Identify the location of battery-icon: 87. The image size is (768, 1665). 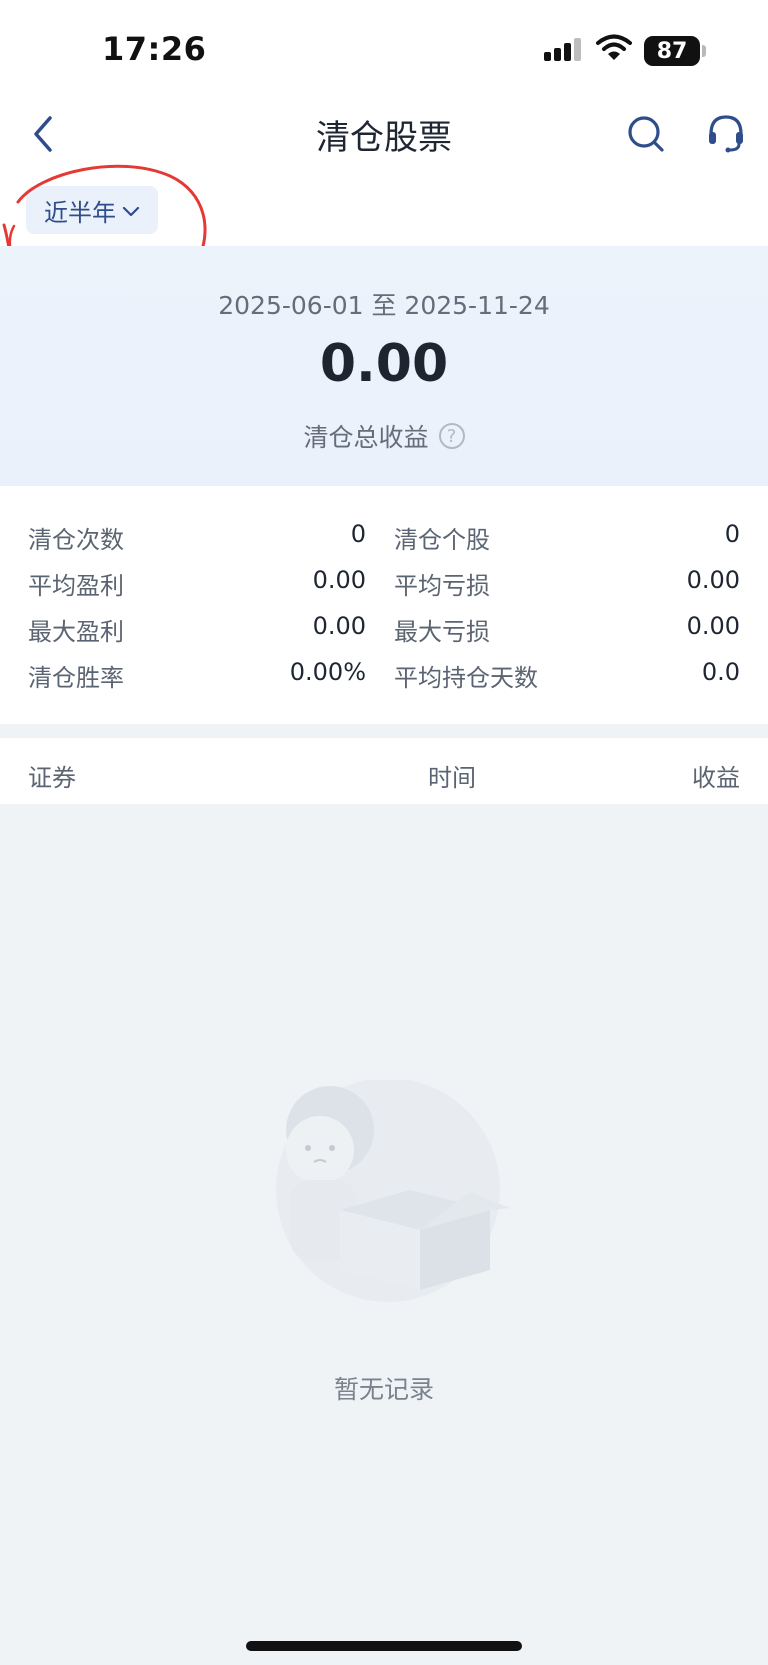
(672, 51).